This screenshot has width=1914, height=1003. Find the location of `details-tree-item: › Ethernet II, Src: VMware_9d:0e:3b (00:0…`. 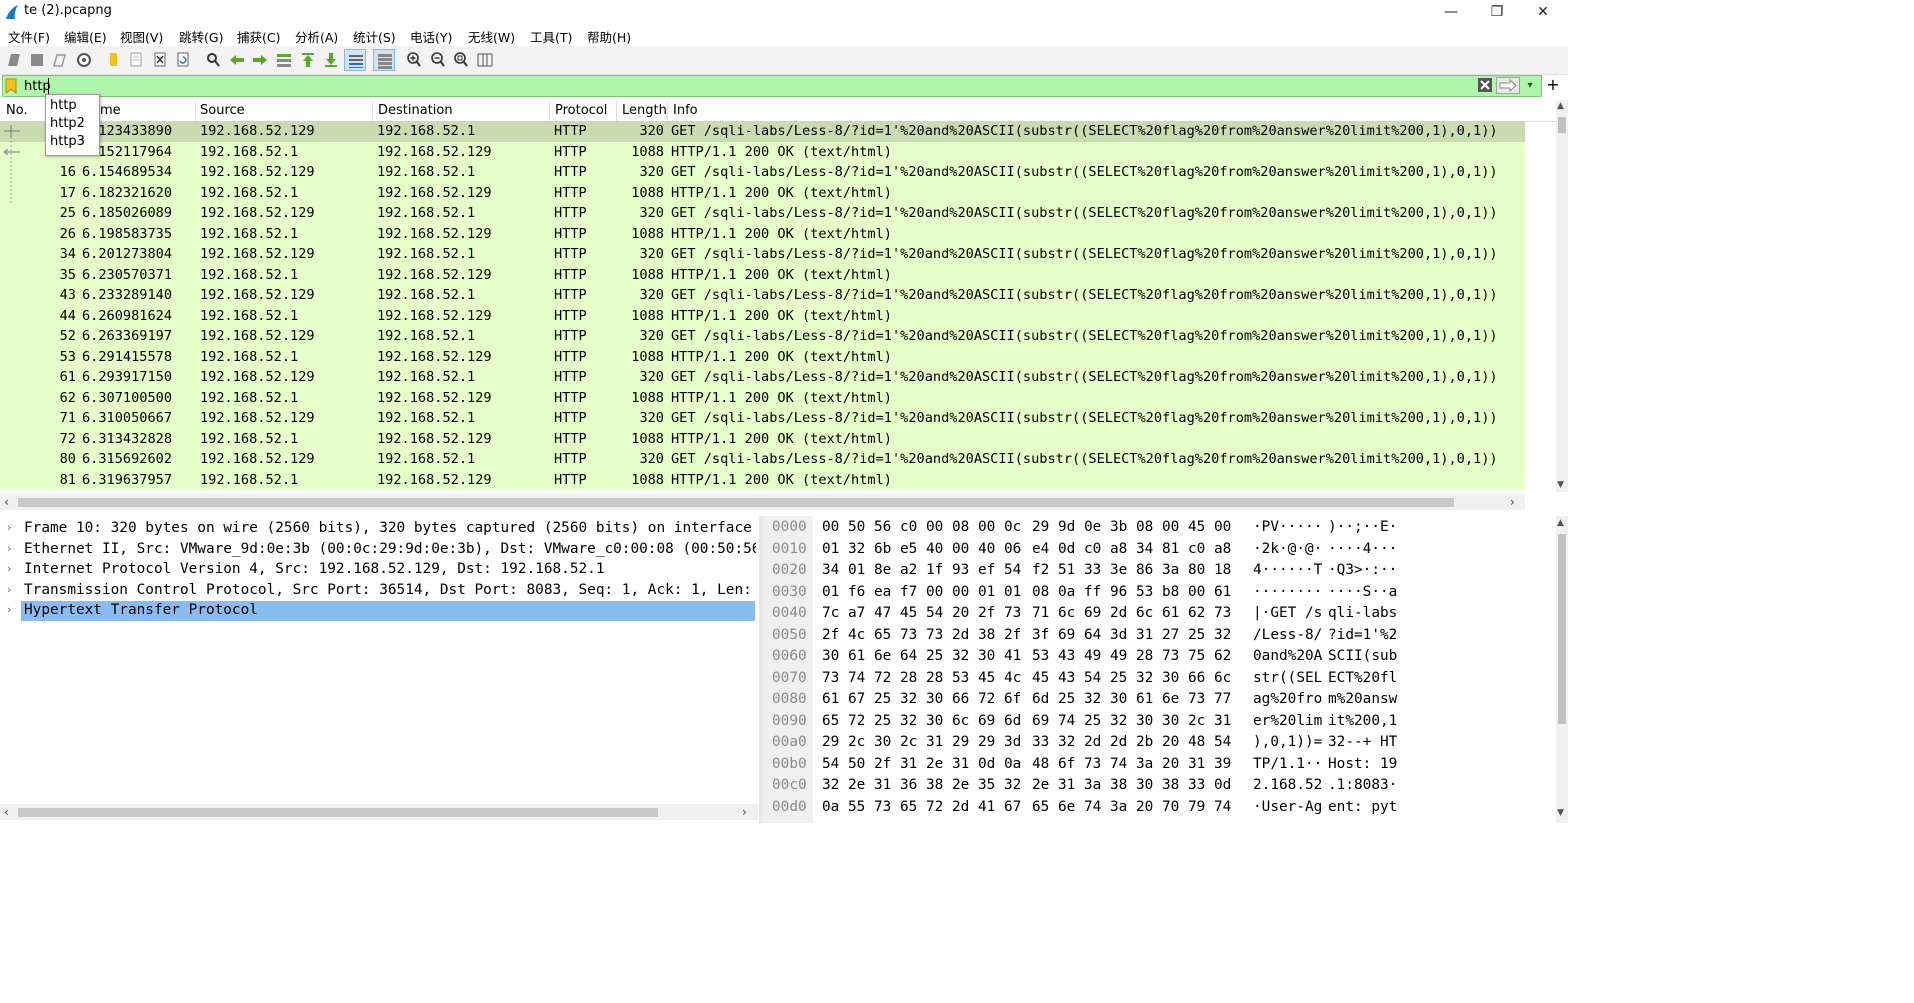

details-tree-item: › Ethernet II, Src: VMware_9d:0e:3b (00:0… is located at coordinates (378, 550).